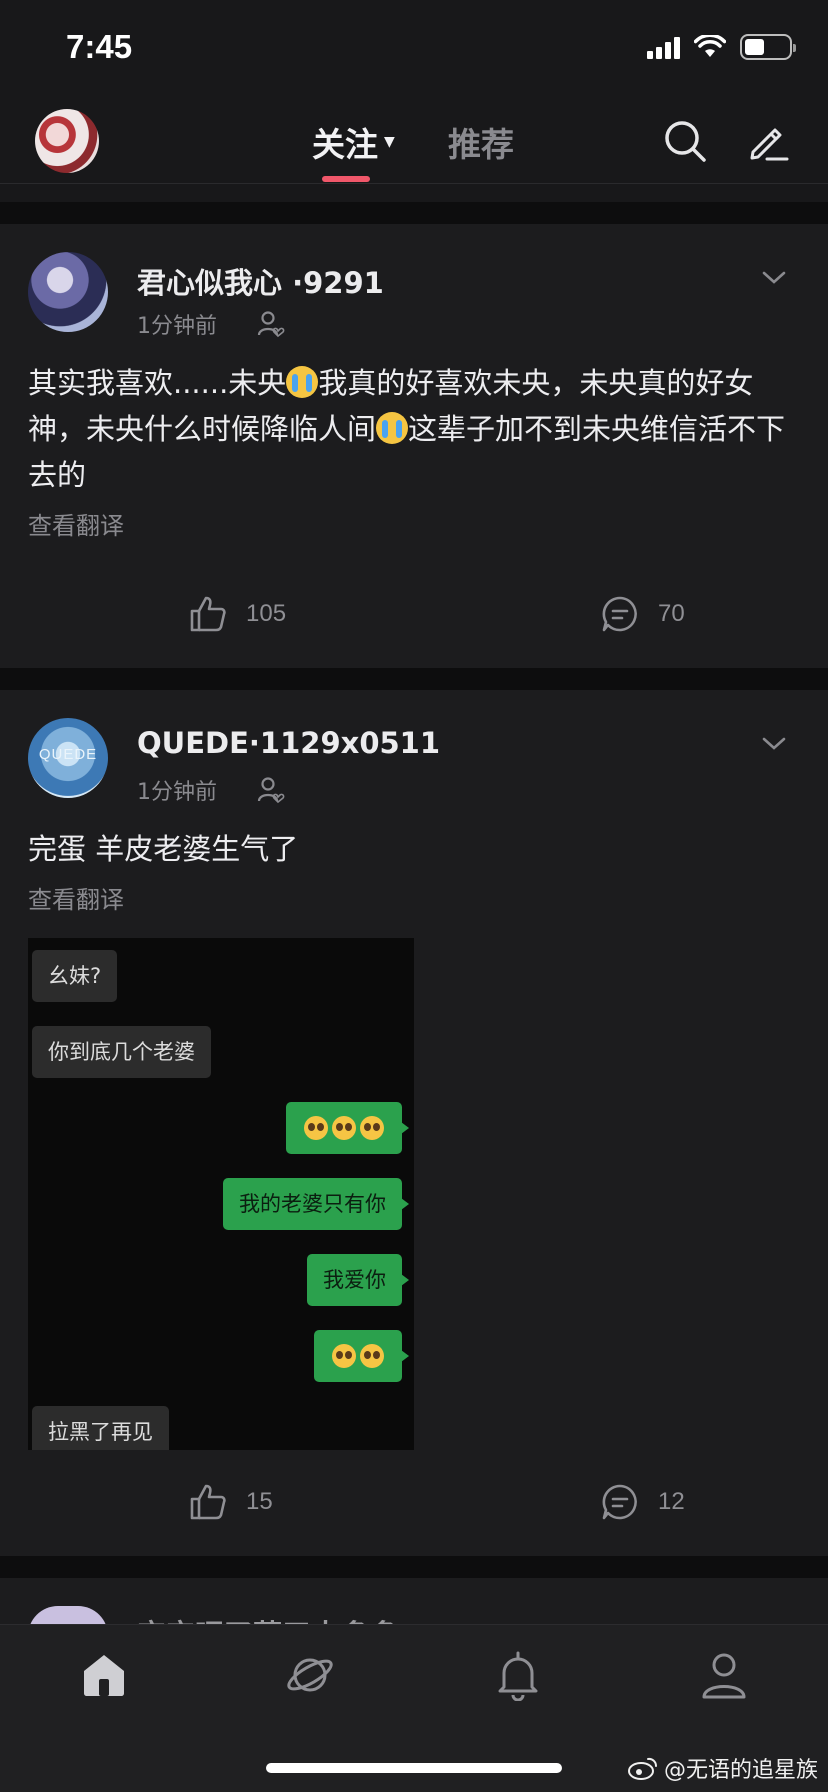 The image size is (828, 1792). Describe the element at coordinates (157, 383) in the screenshot. I see `post-text-part: 其实我喜欢......未央` at that location.